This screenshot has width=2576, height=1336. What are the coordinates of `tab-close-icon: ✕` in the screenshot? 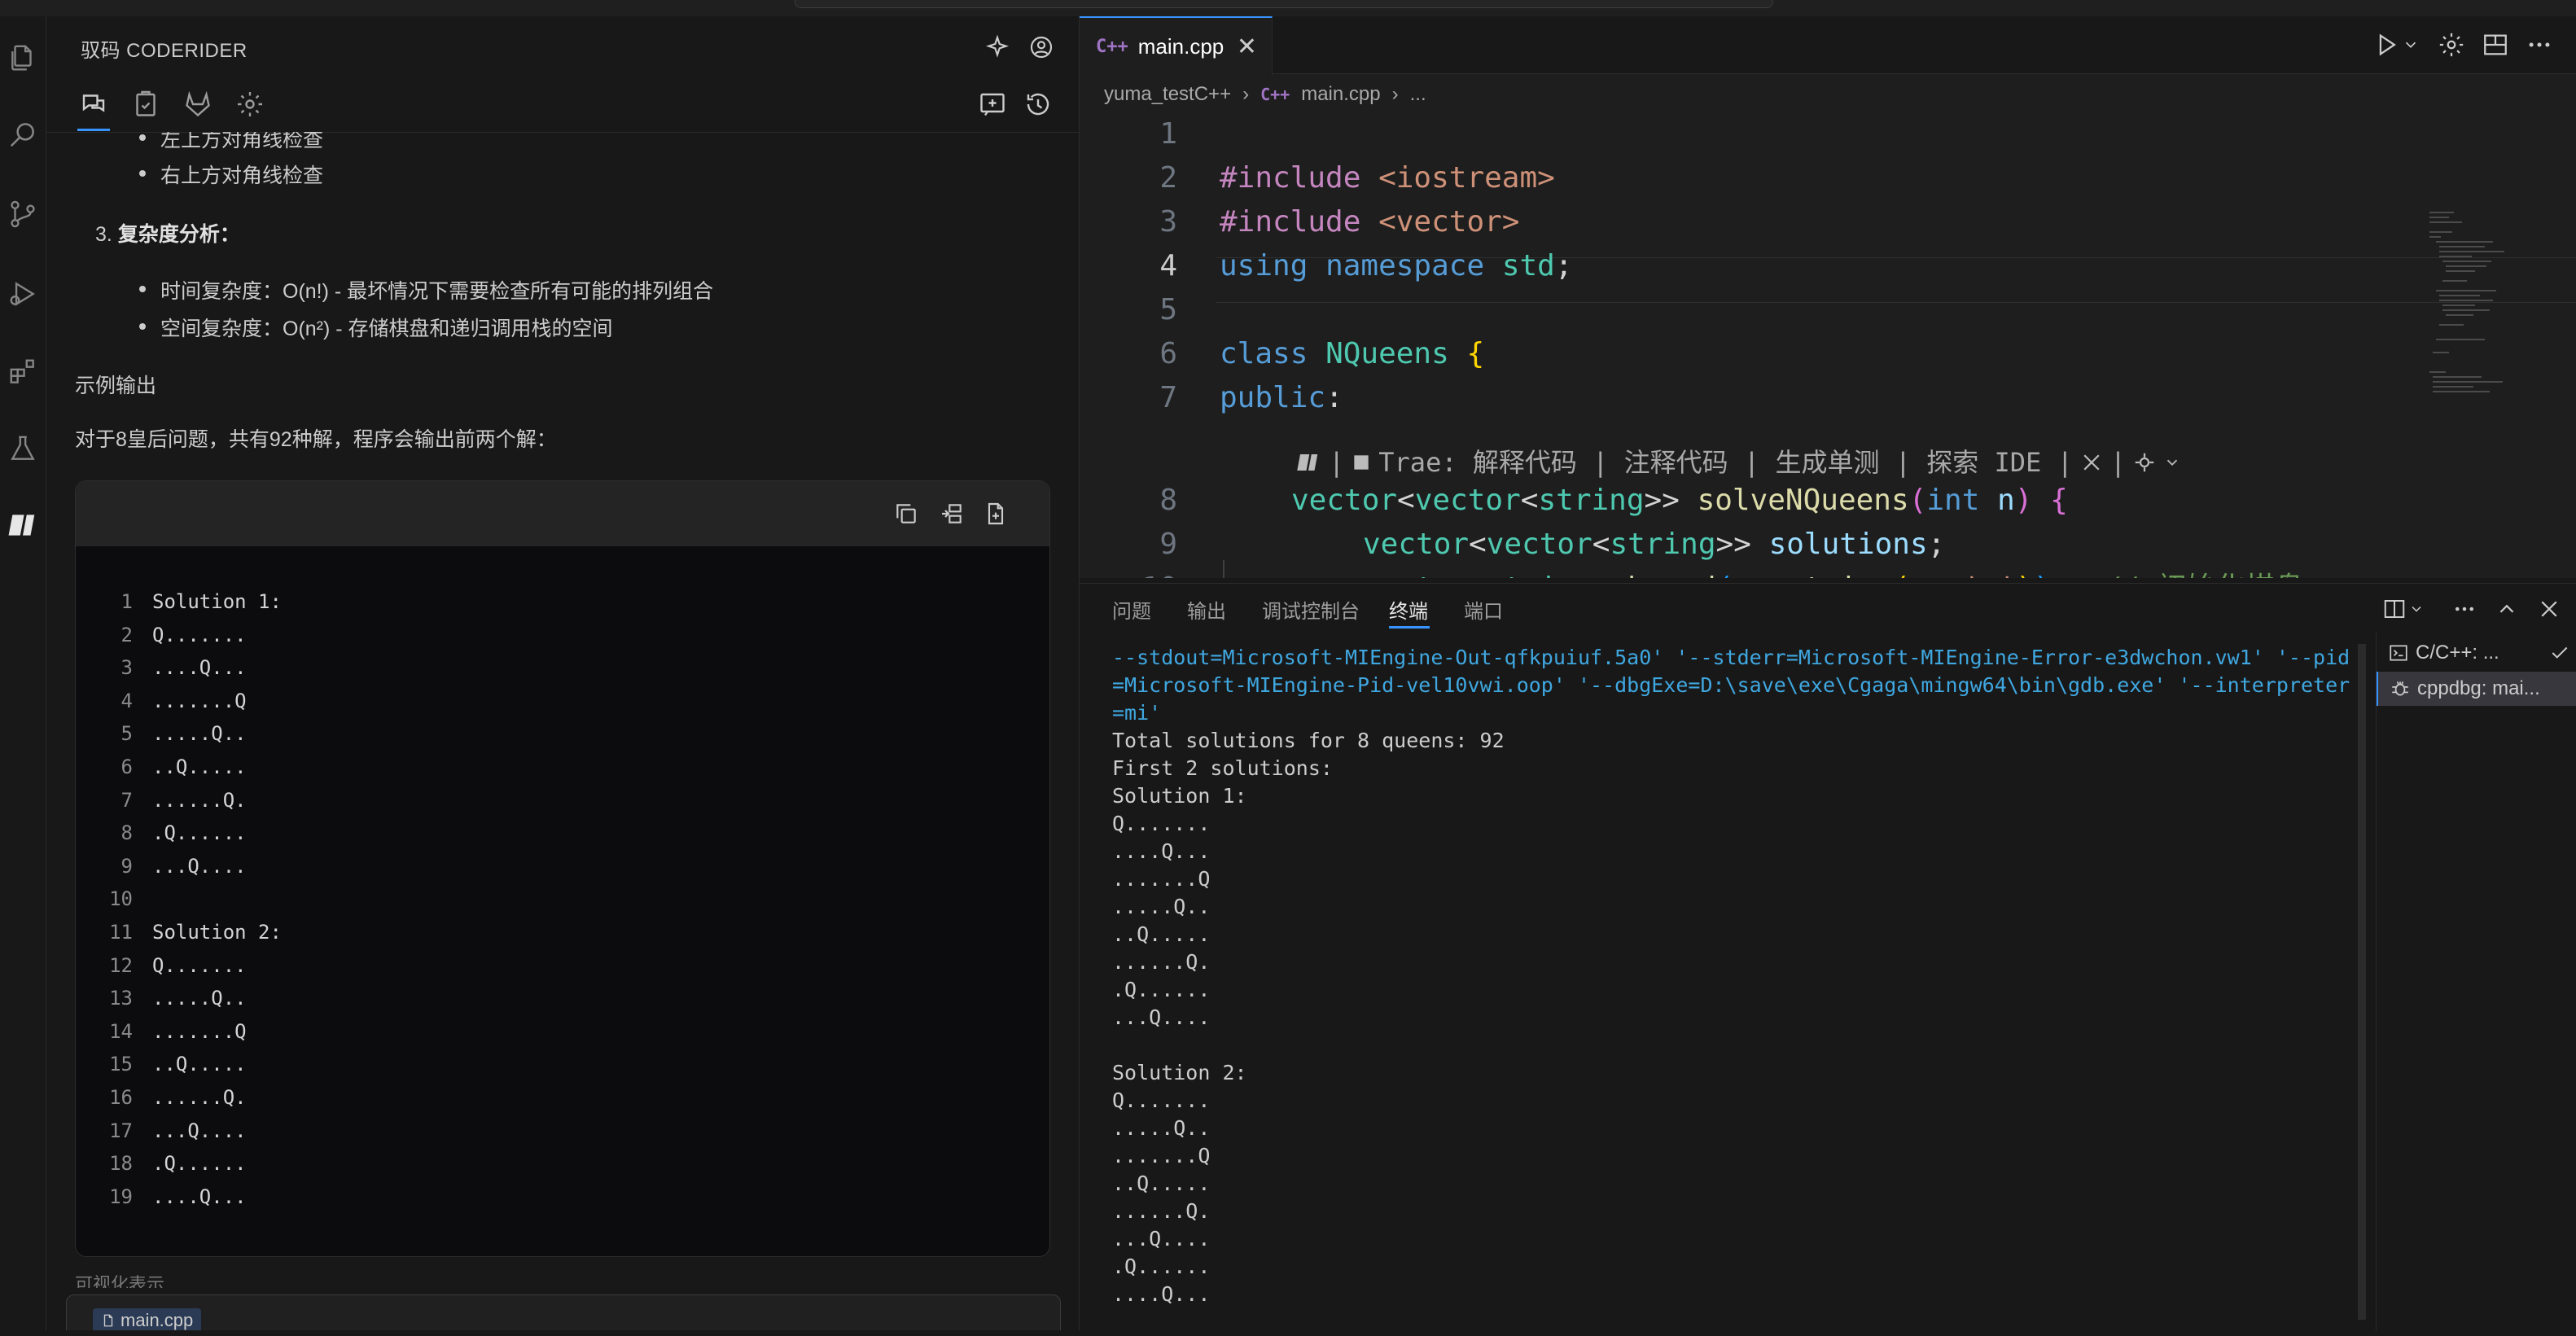 It's located at (1247, 47).